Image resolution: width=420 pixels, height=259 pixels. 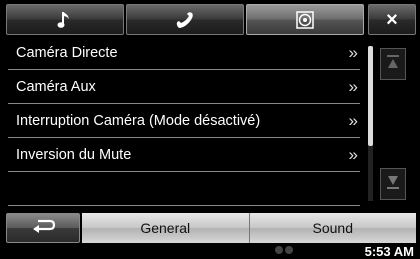 I want to click on status-bar: 5:53 AM, so click(x=210, y=251).